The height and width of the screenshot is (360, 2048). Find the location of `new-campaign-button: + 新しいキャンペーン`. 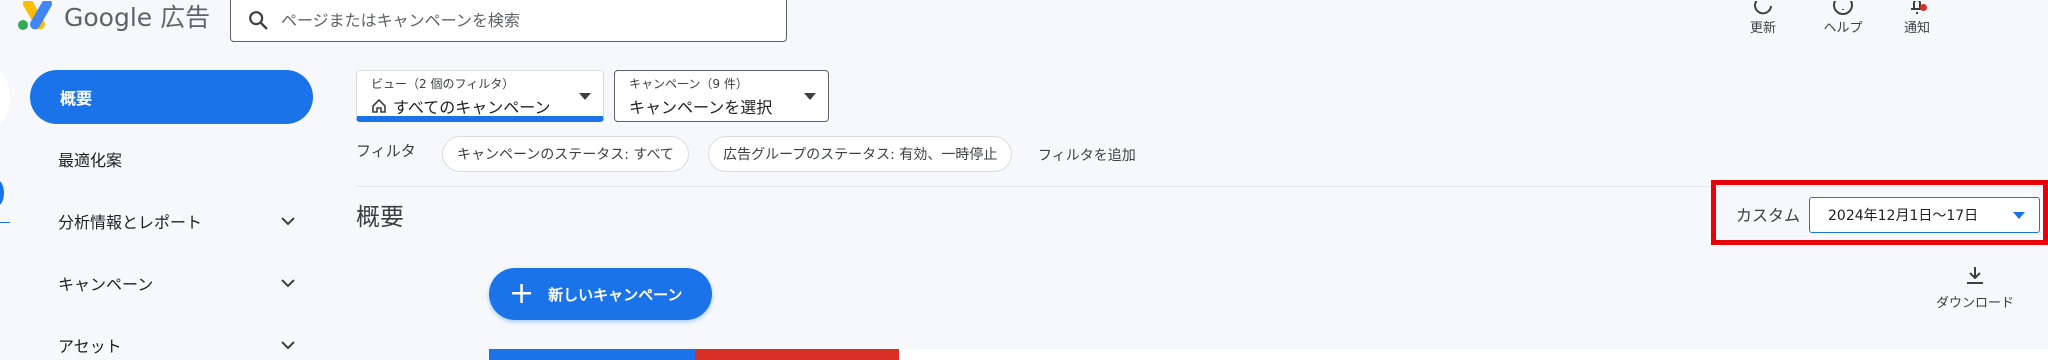

new-campaign-button: + 新しいキャンペーン is located at coordinates (600, 294).